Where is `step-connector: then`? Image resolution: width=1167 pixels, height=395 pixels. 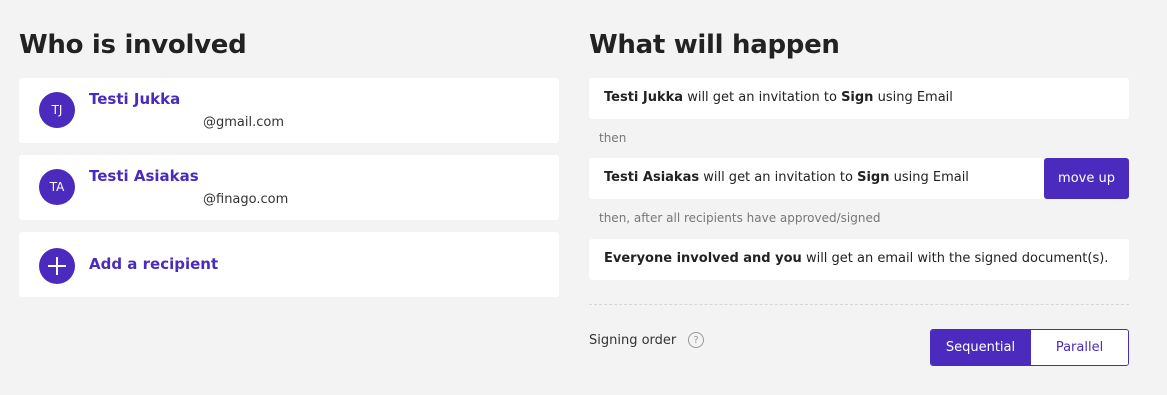 step-connector: then is located at coordinates (613, 138).